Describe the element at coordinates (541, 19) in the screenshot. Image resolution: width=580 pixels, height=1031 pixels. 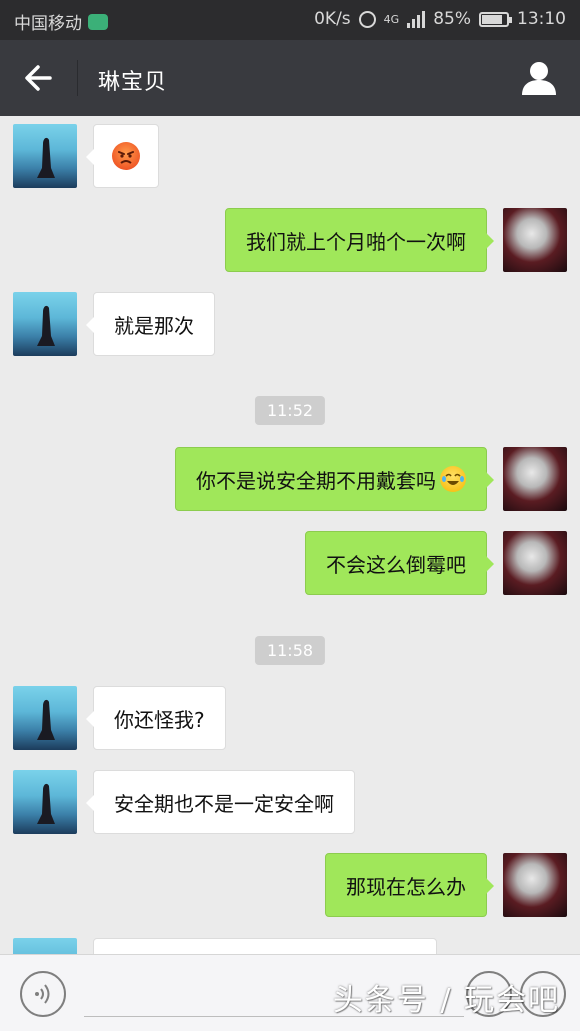
I see `clock: 13:10` at that location.